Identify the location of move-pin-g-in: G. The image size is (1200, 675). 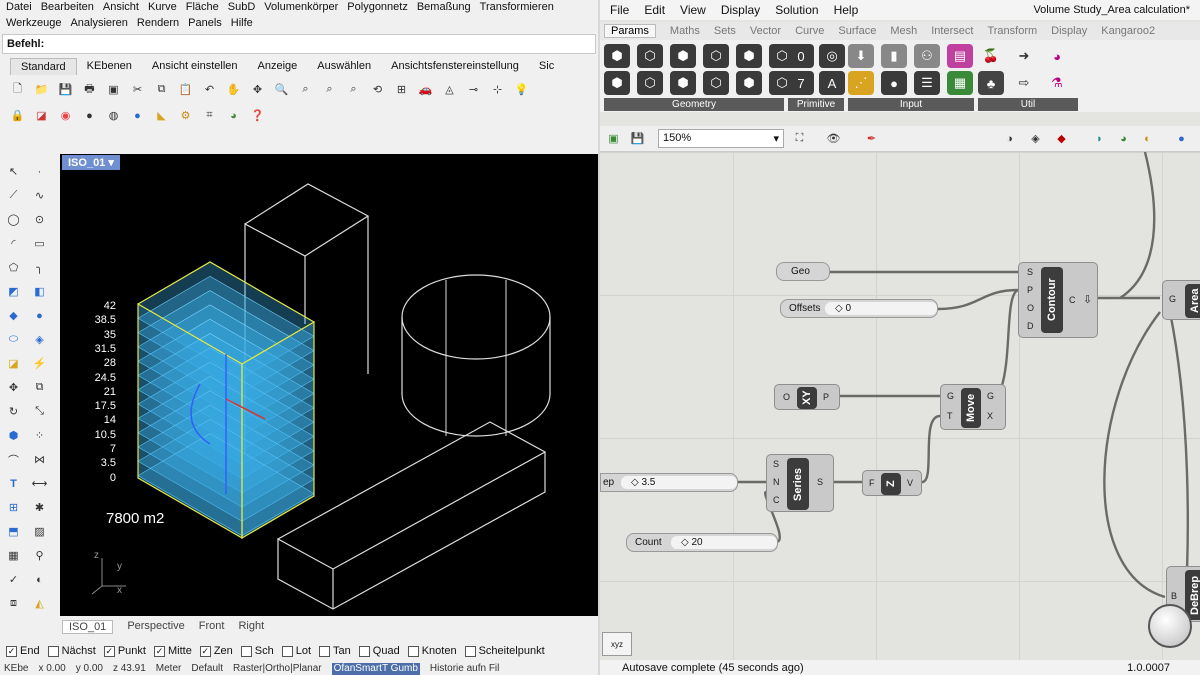
(950, 396).